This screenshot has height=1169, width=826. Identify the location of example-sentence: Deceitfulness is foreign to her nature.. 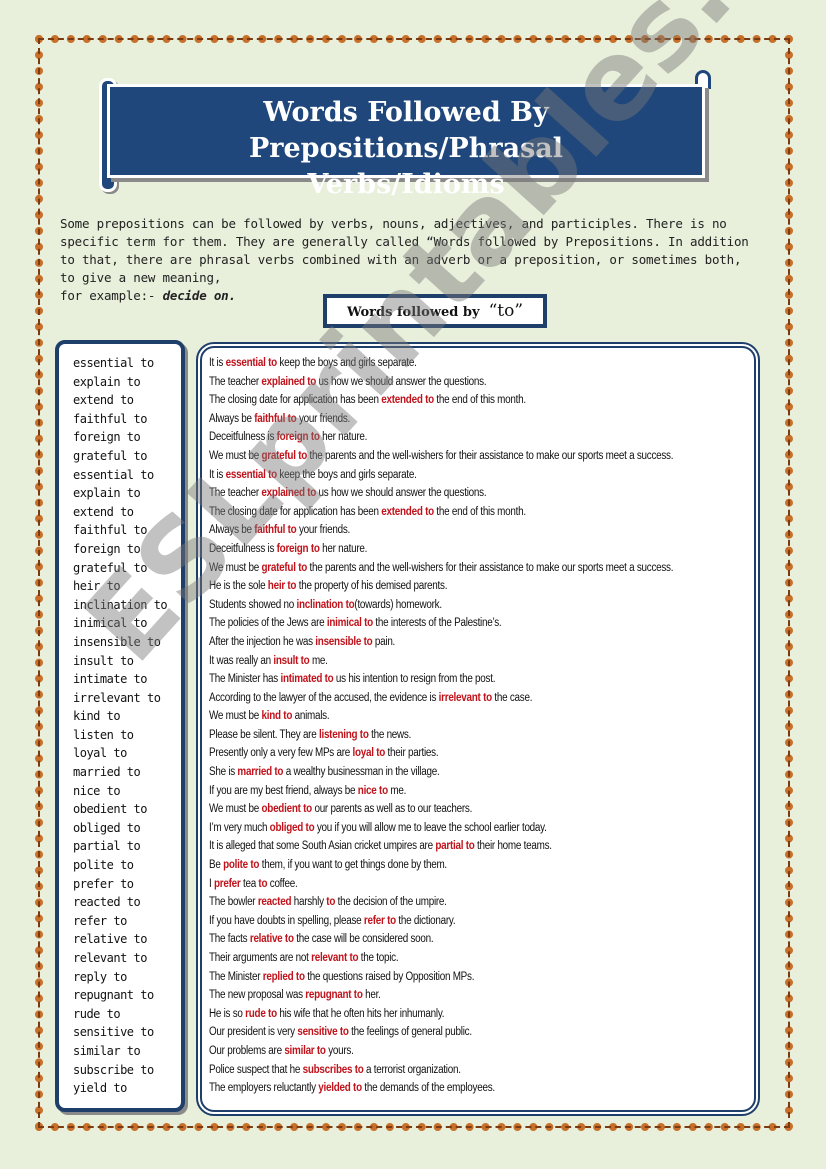
(441, 437).